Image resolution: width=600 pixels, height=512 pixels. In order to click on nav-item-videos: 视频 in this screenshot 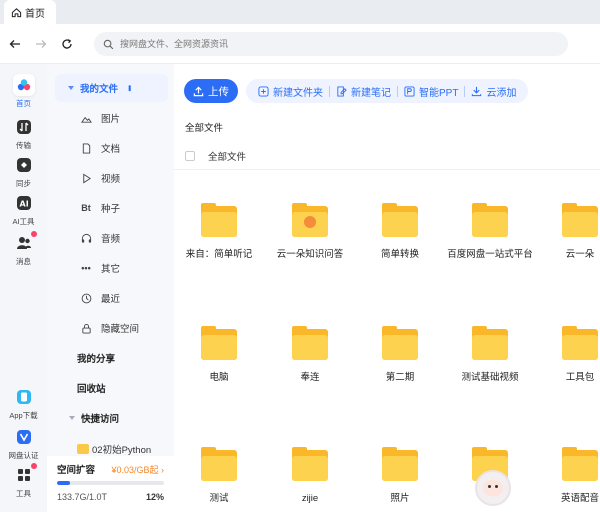, I will do `click(111, 178)`.